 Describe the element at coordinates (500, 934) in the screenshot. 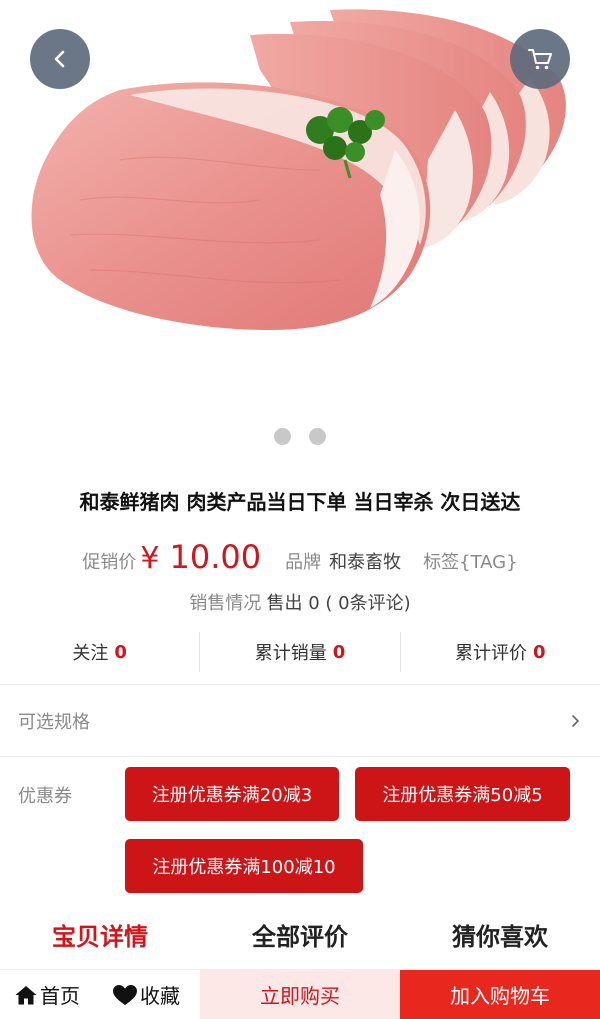

I see `tab-recommendations: 猜你喜欢` at that location.